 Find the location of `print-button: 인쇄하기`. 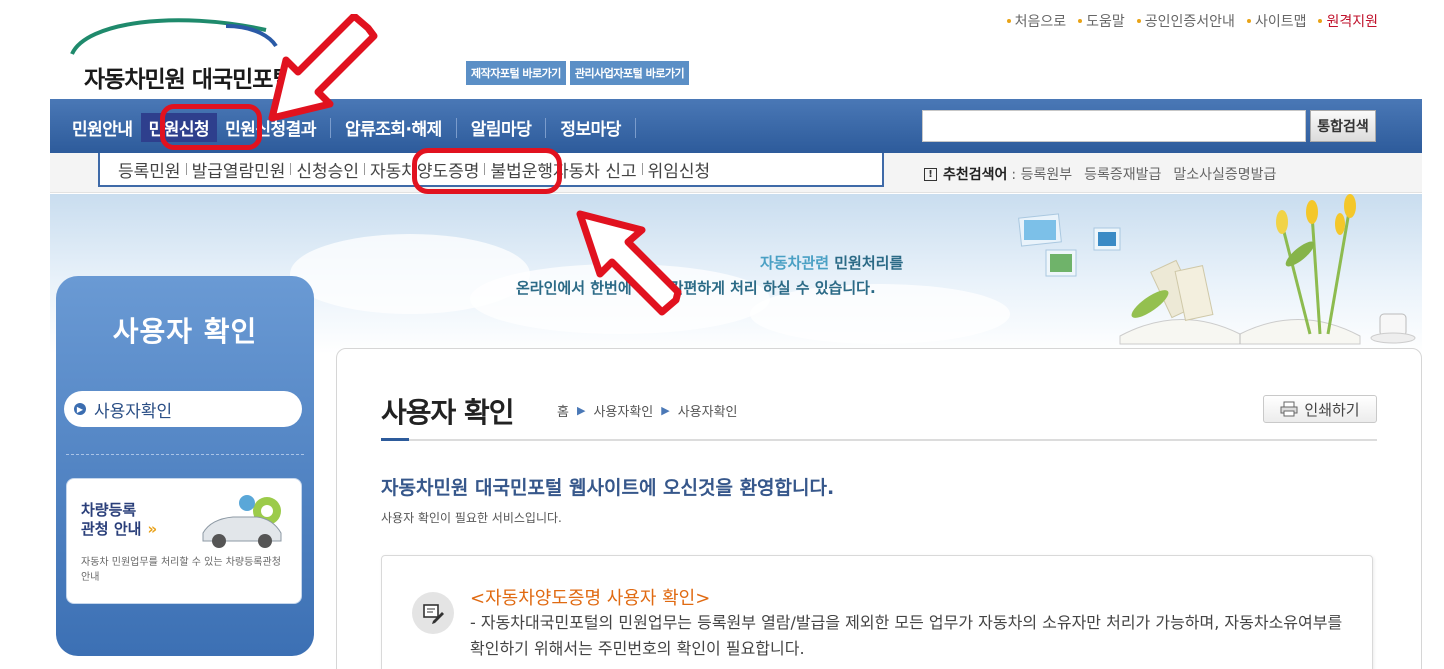

print-button: 인쇄하기 is located at coordinates (1320, 409).